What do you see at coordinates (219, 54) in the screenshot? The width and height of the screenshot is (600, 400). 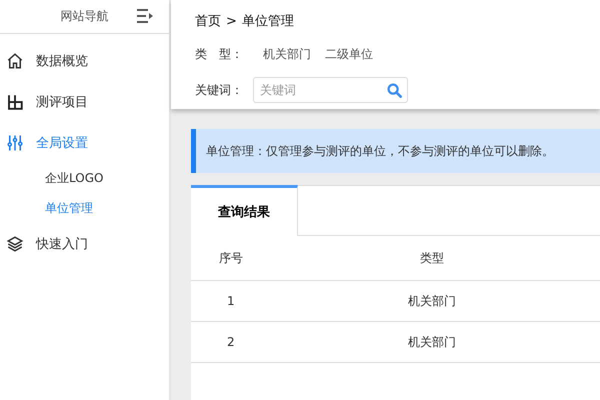 I see `filter-label: 类 型：` at bounding box center [219, 54].